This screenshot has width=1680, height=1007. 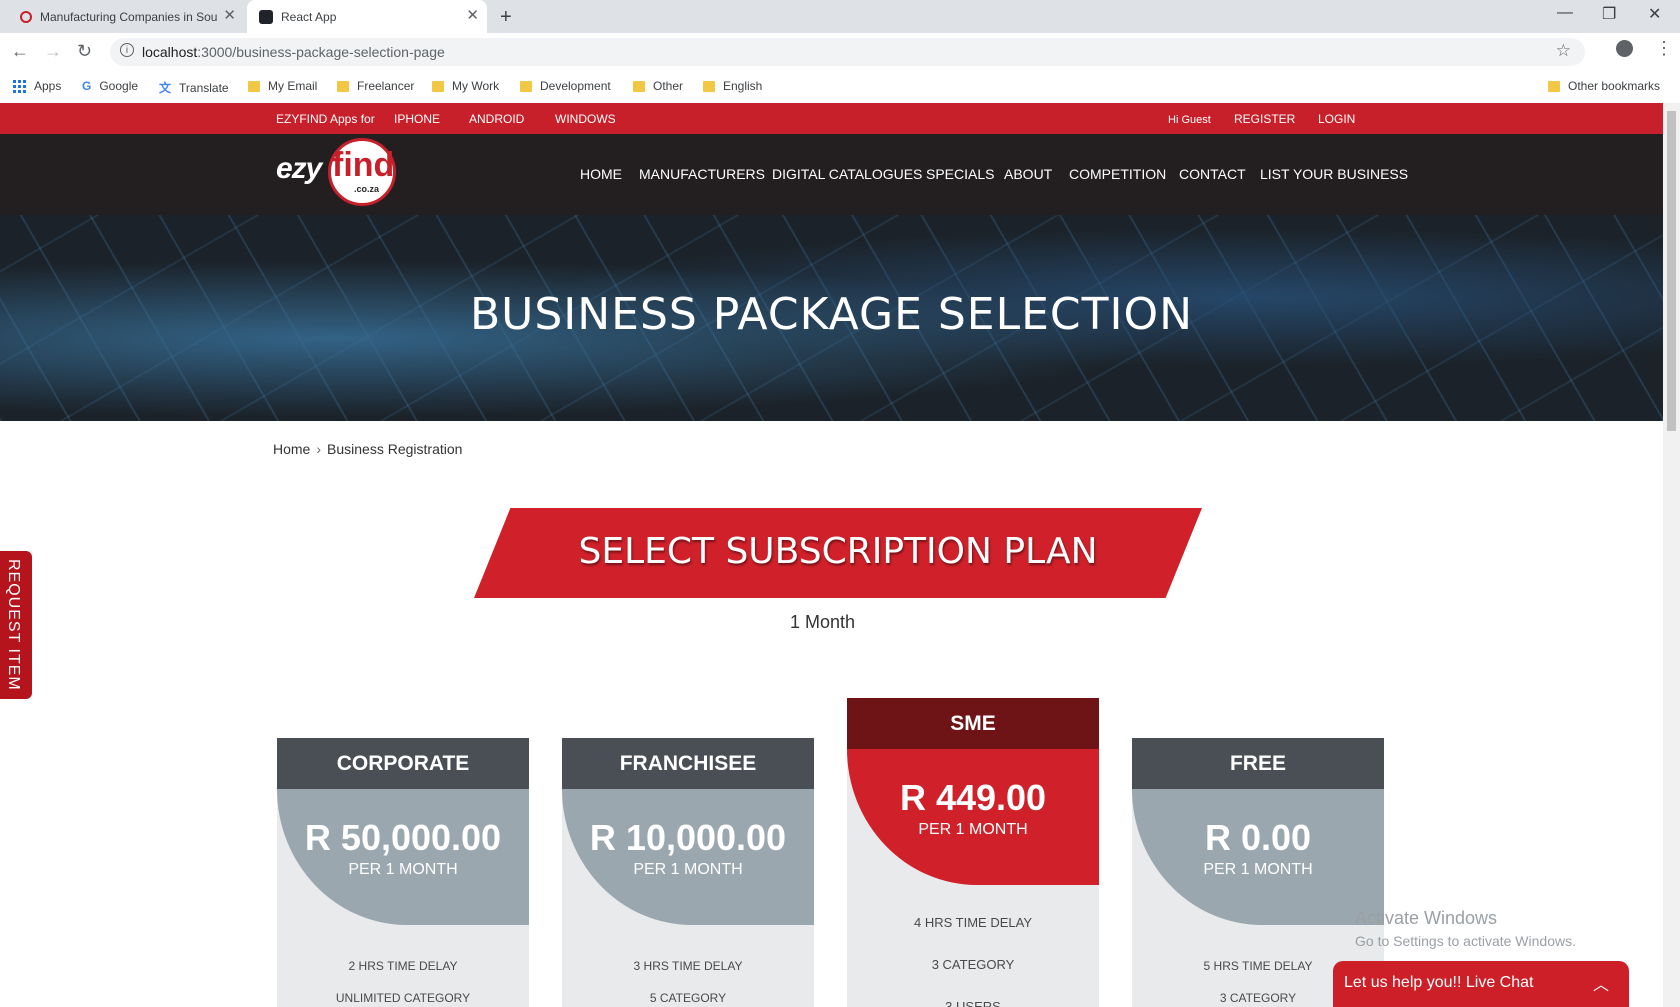 What do you see at coordinates (84, 51) in the screenshot?
I see `reload-icon: ↻` at bounding box center [84, 51].